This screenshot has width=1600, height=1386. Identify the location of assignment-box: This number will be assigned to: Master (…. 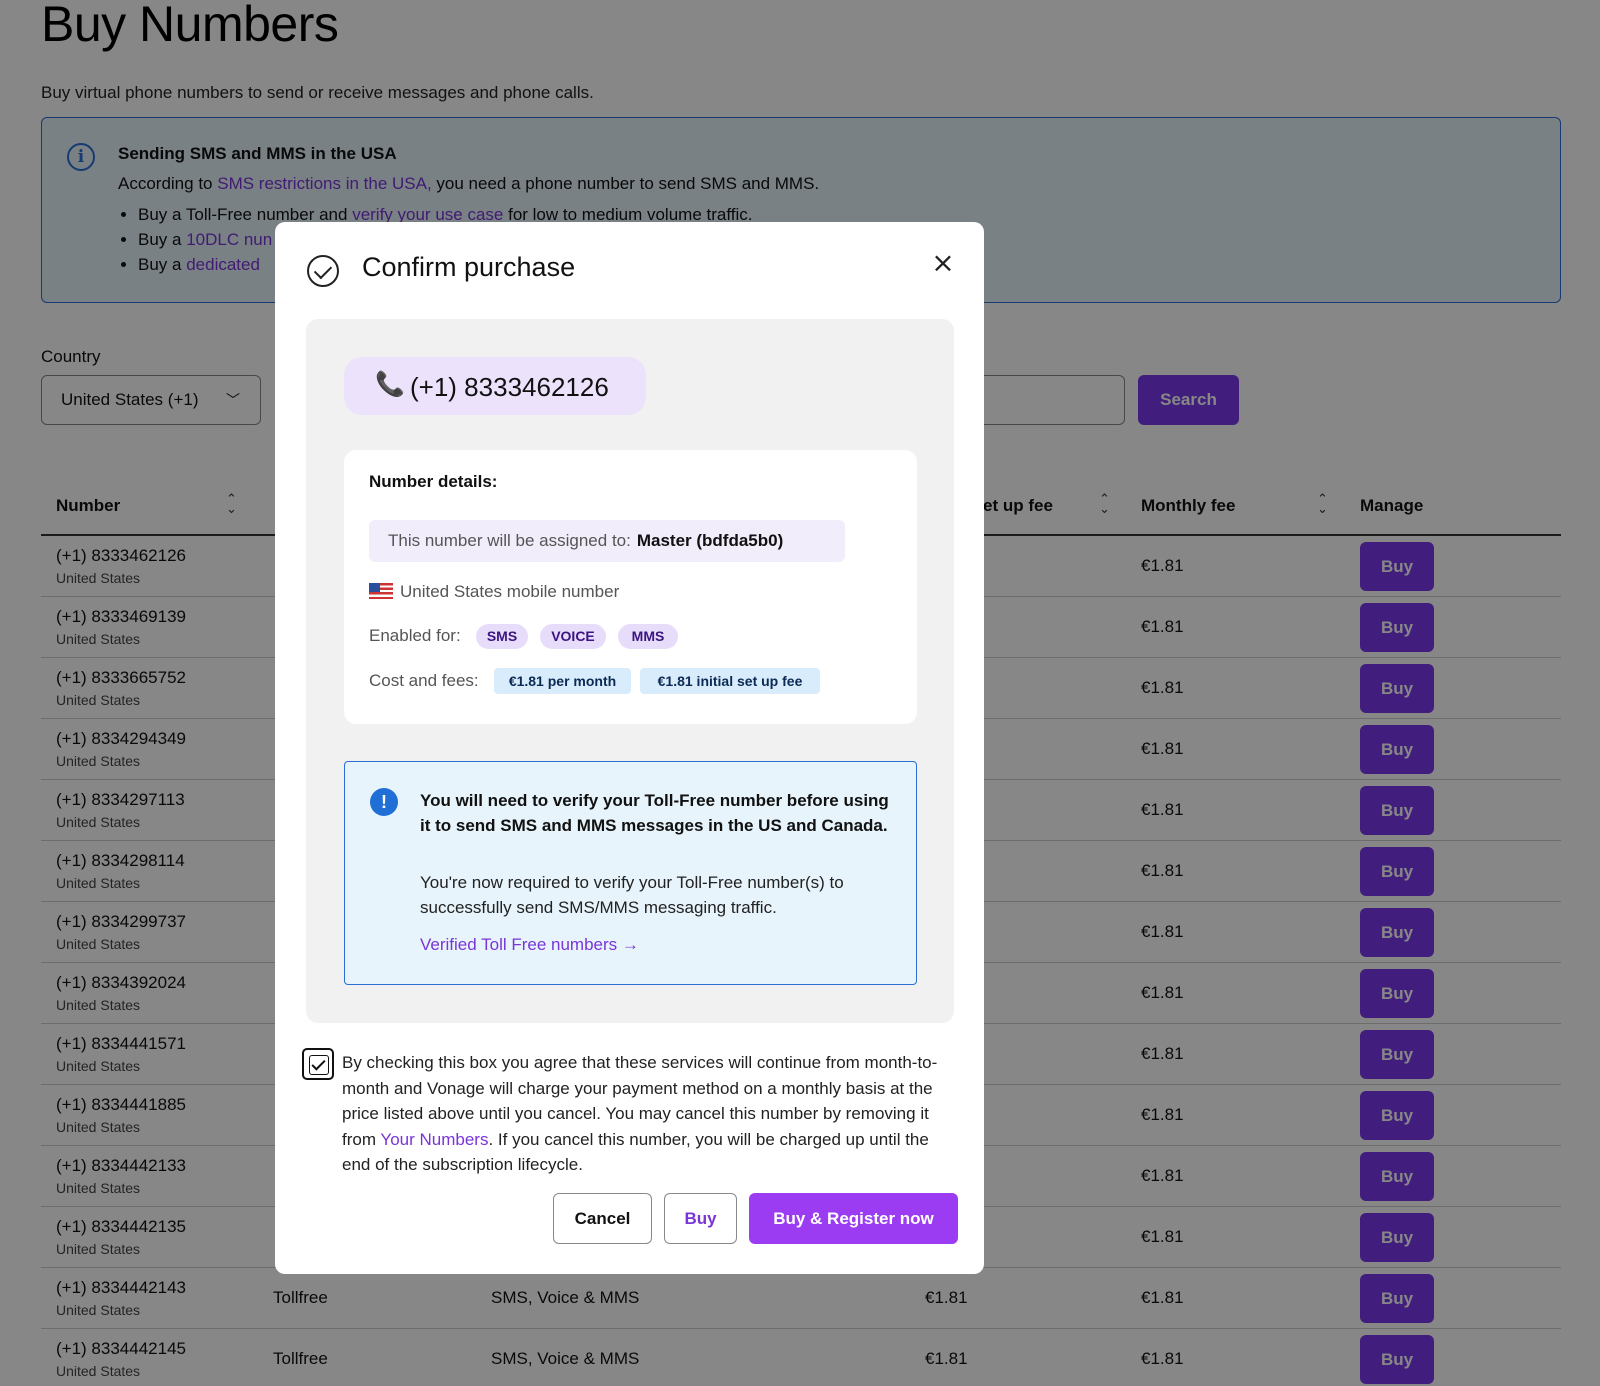
(607, 541).